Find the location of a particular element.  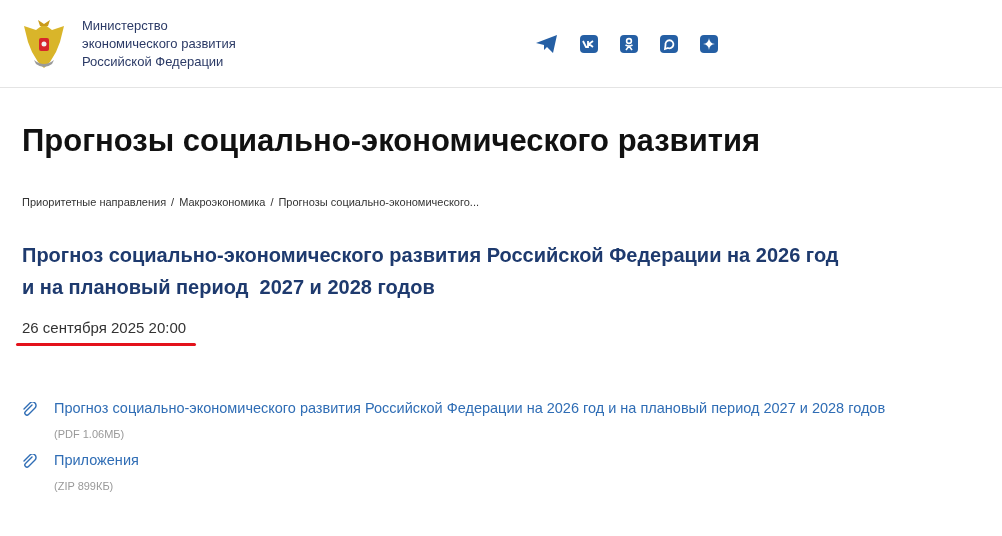

file-info: (ZIP 899КБ) is located at coordinates (84, 486).